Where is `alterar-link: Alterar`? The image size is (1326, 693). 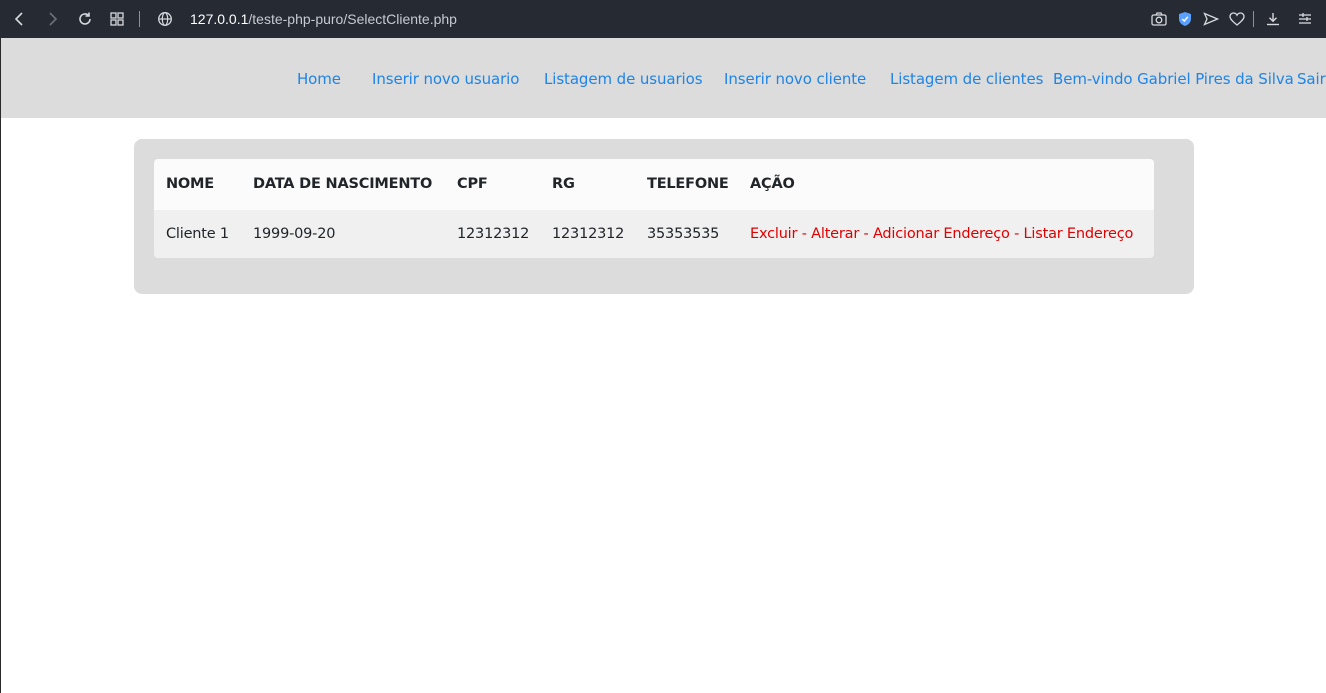
alterar-link: Alterar is located at coordinates (835, 234).